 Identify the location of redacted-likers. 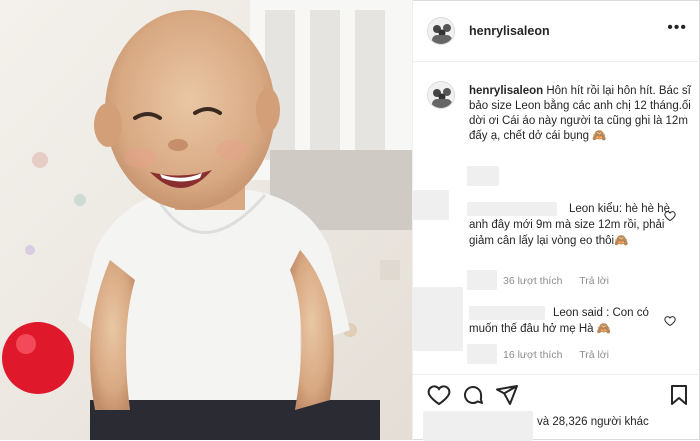
(478, 426).